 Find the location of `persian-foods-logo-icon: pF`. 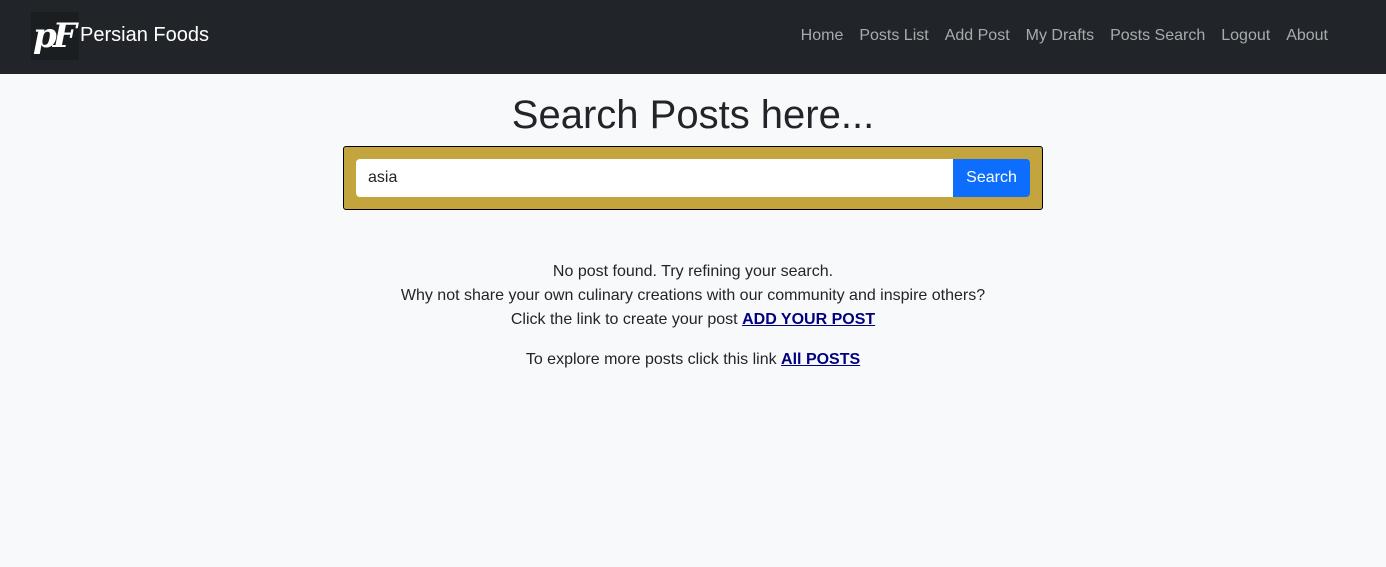

persian-foods-logo-icon: pF is located at coordinates (55, 36).